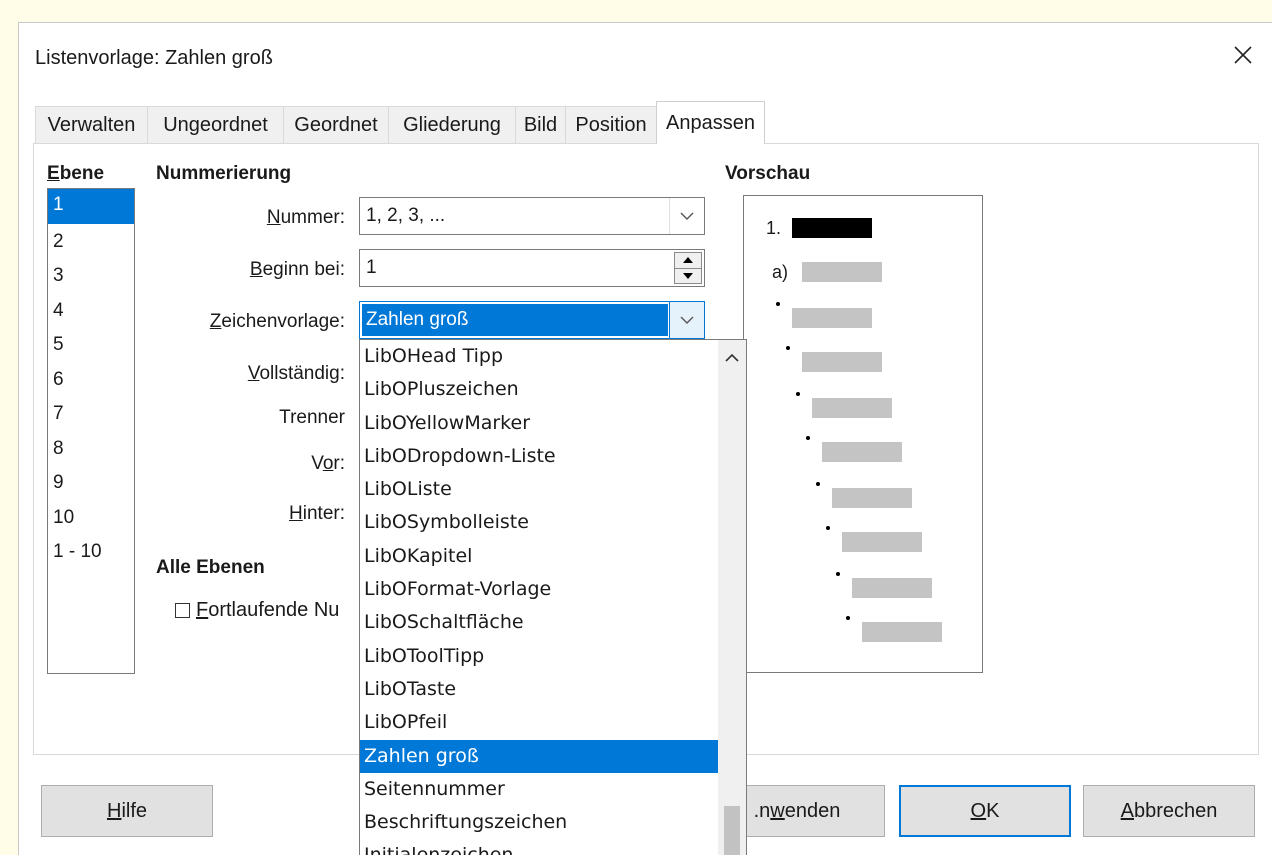 This screenshot has width=1272, height=855. What do you see at coordinates (539, 722) in the screenshot?
I see `dropdown-item: LibOPfeil` at bounding box center [539, 722].